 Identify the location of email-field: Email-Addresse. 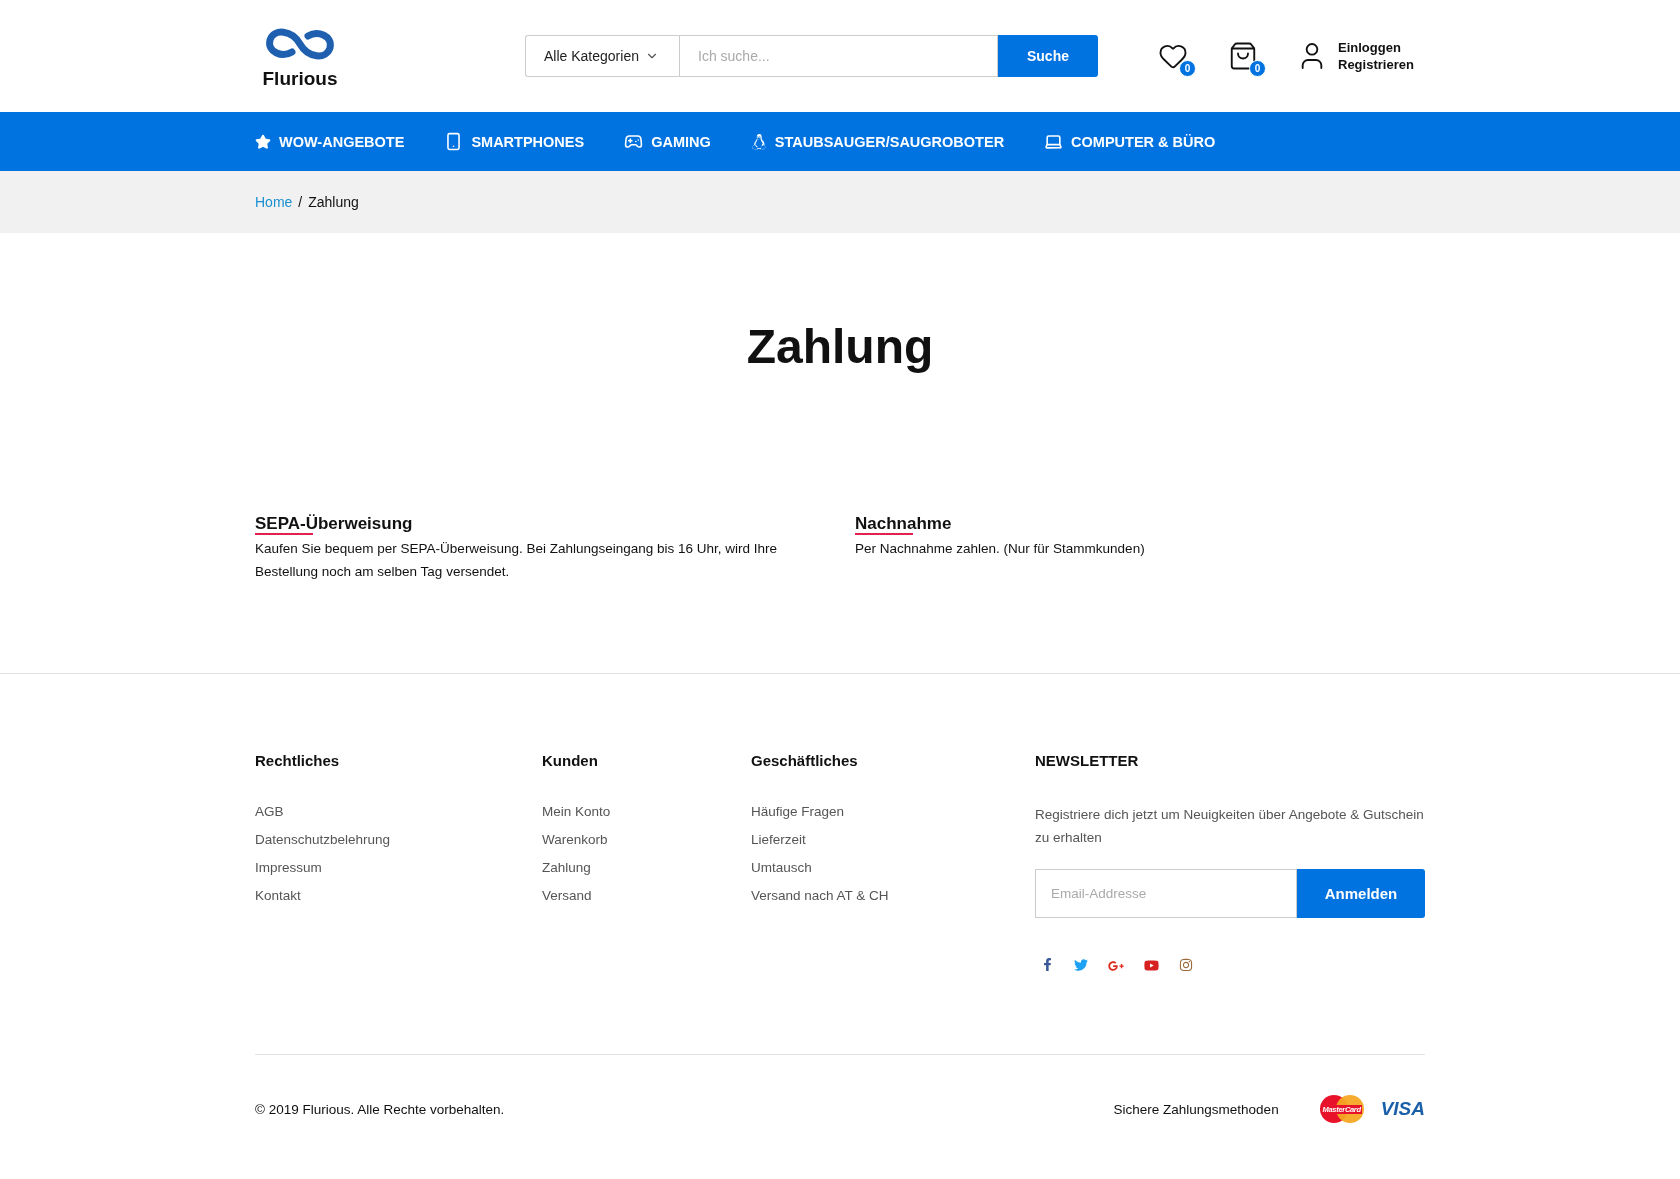
(1166, 893).